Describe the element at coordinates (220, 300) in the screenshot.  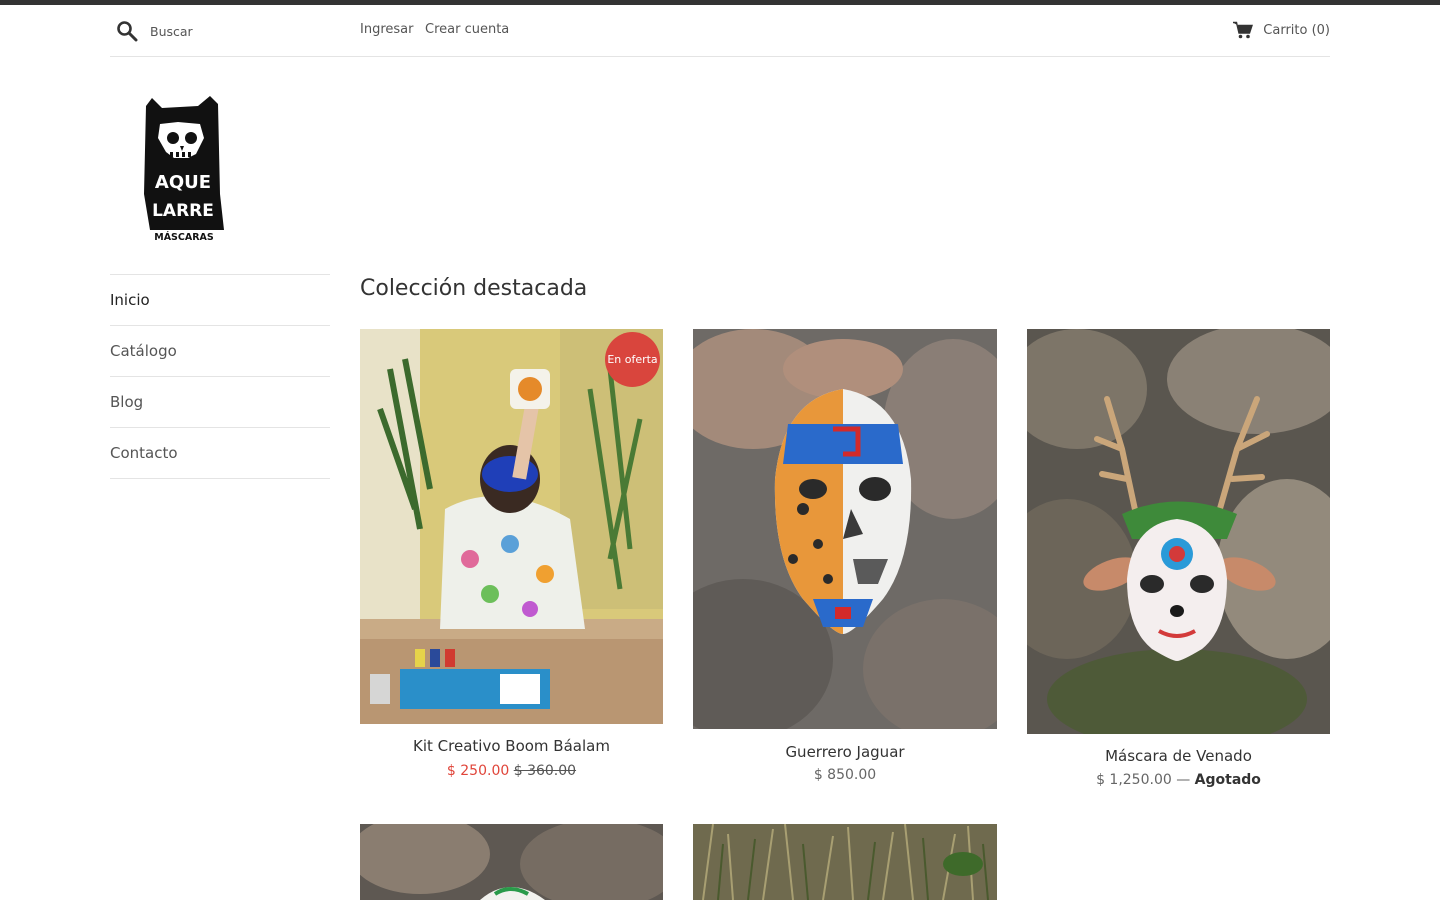
I see `nav-item-inicio: Inicio` at that location.